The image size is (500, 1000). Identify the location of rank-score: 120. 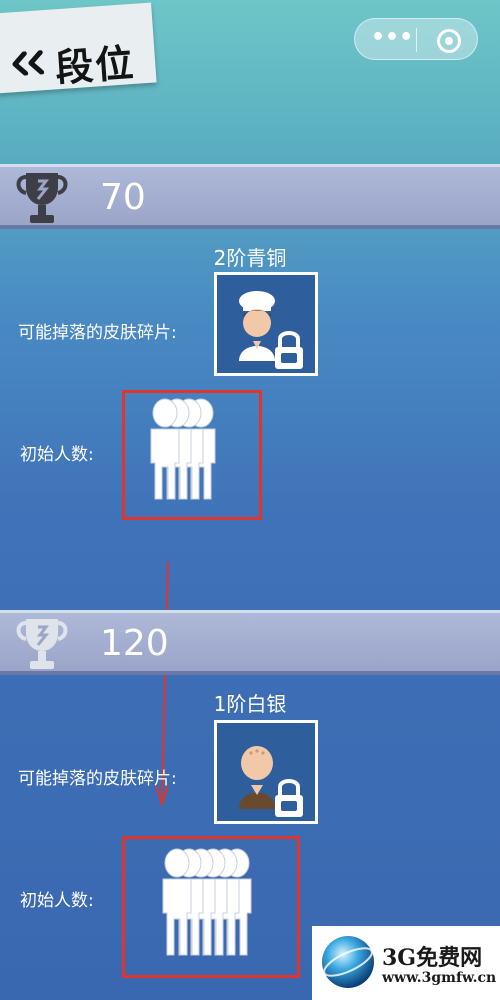
(134, 643).